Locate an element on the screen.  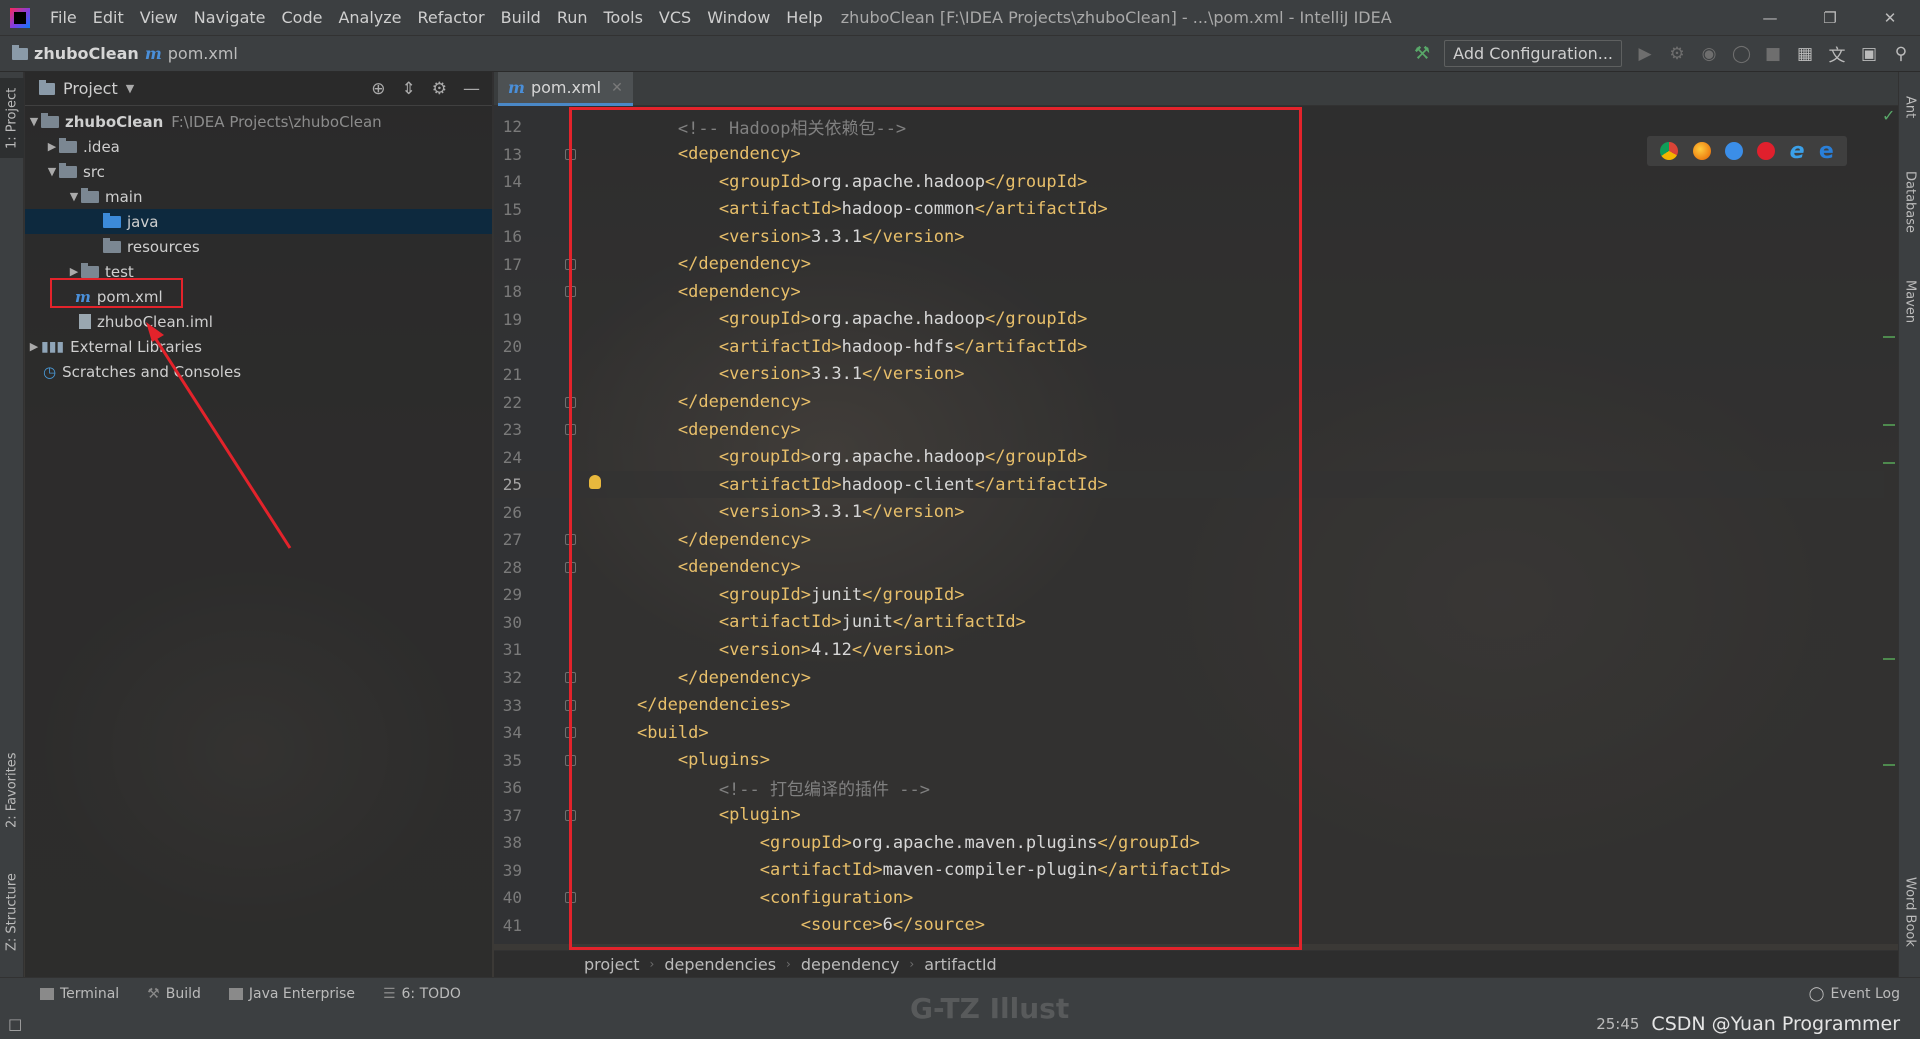
safari-icon is located at coordinates (1733, 151).